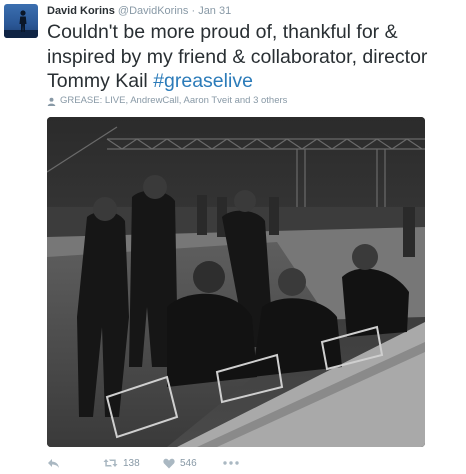 The height and width of the screenshot is (474, 466). What do you see at coordinates (21, 24) in the screenshot?
I see `person-silhouette-icon` at bounding box center [21, 24].